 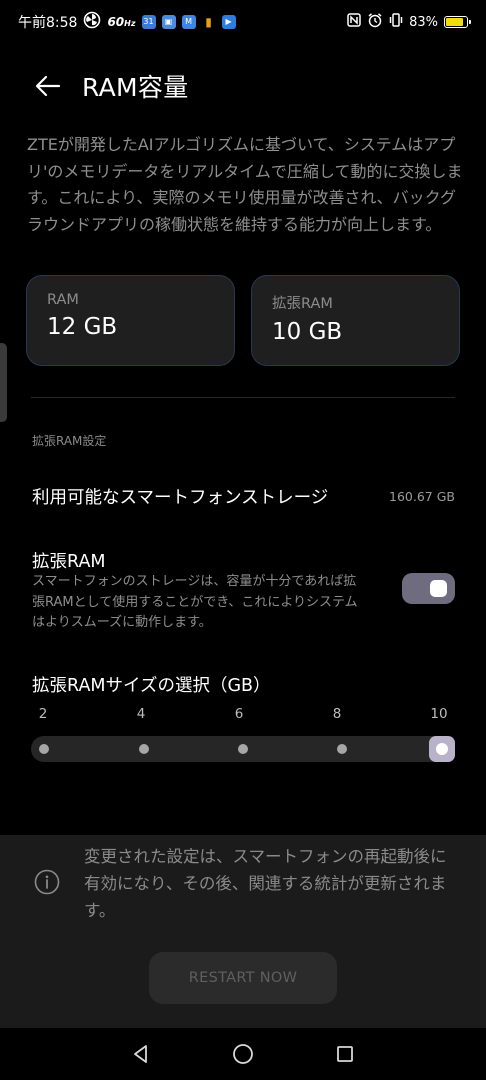 I want to click on back-button, so click(x=48, y=86).